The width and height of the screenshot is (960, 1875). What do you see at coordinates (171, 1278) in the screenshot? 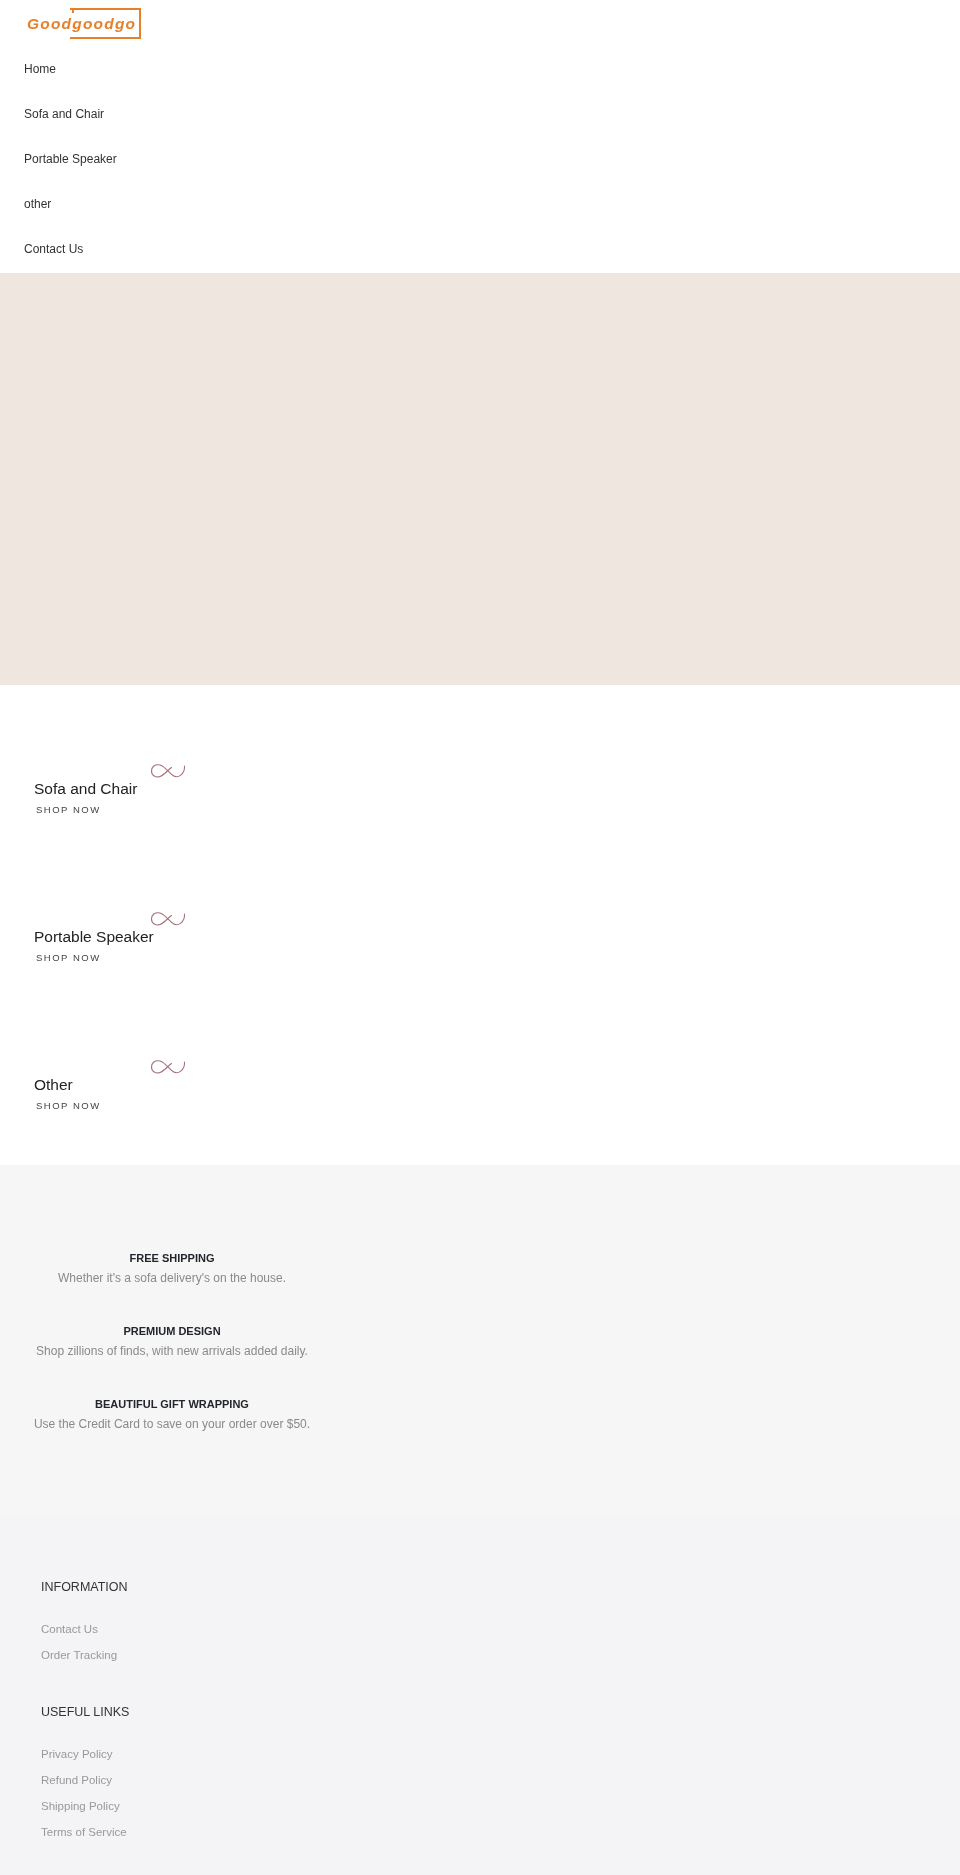
I see `feature-text: Whether it's a sofa delivery's on the house.` at bounding box center [171, 1278].